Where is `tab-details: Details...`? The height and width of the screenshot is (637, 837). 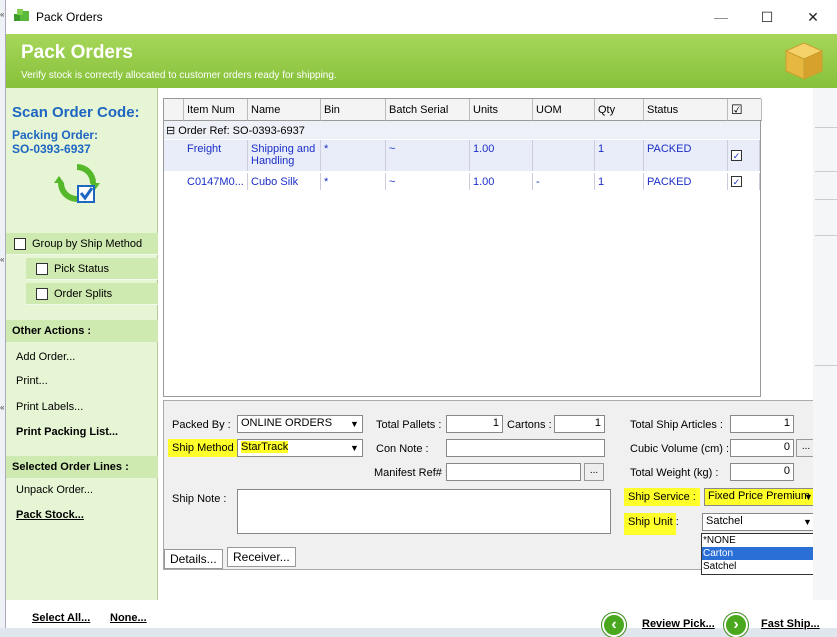 tab-details: Details... is located at coordinates (193, 559).